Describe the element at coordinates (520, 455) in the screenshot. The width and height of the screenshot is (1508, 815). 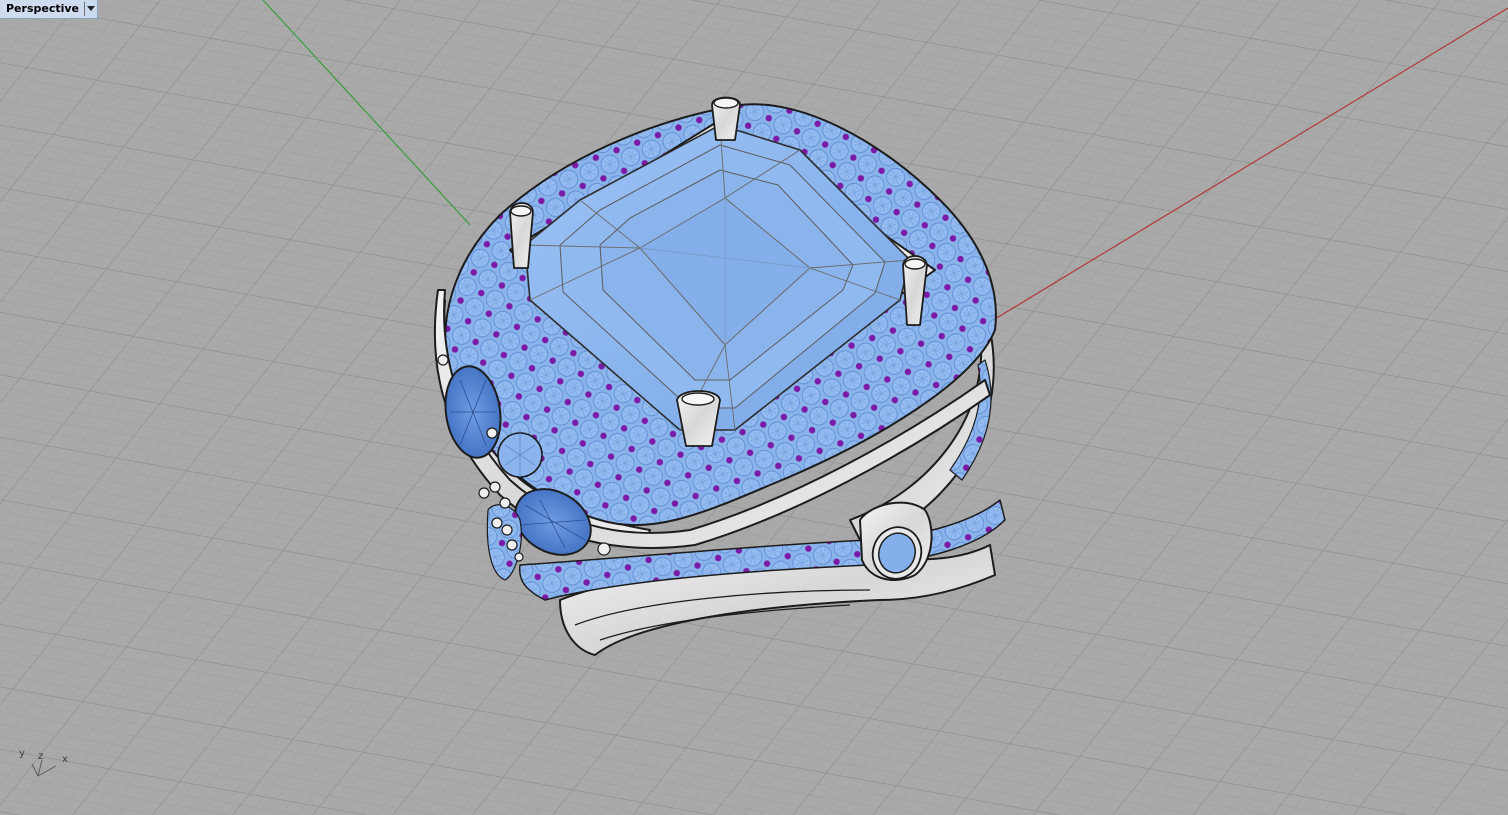
I see `side-stone-round` at that location.